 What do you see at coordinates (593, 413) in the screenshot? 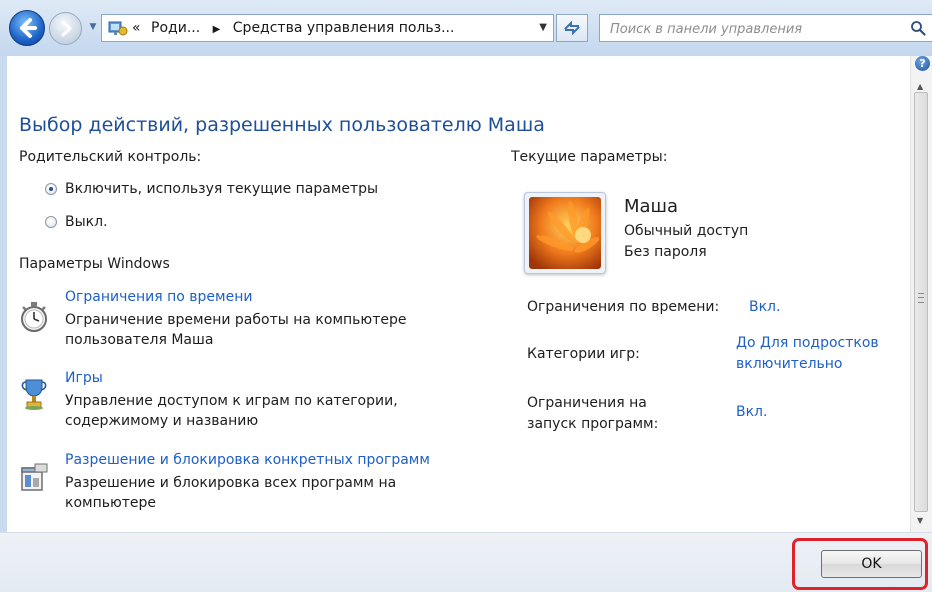
I see `param-program-limits-name: Ограничения на запуск программ:` at bounding box center [593, 413].